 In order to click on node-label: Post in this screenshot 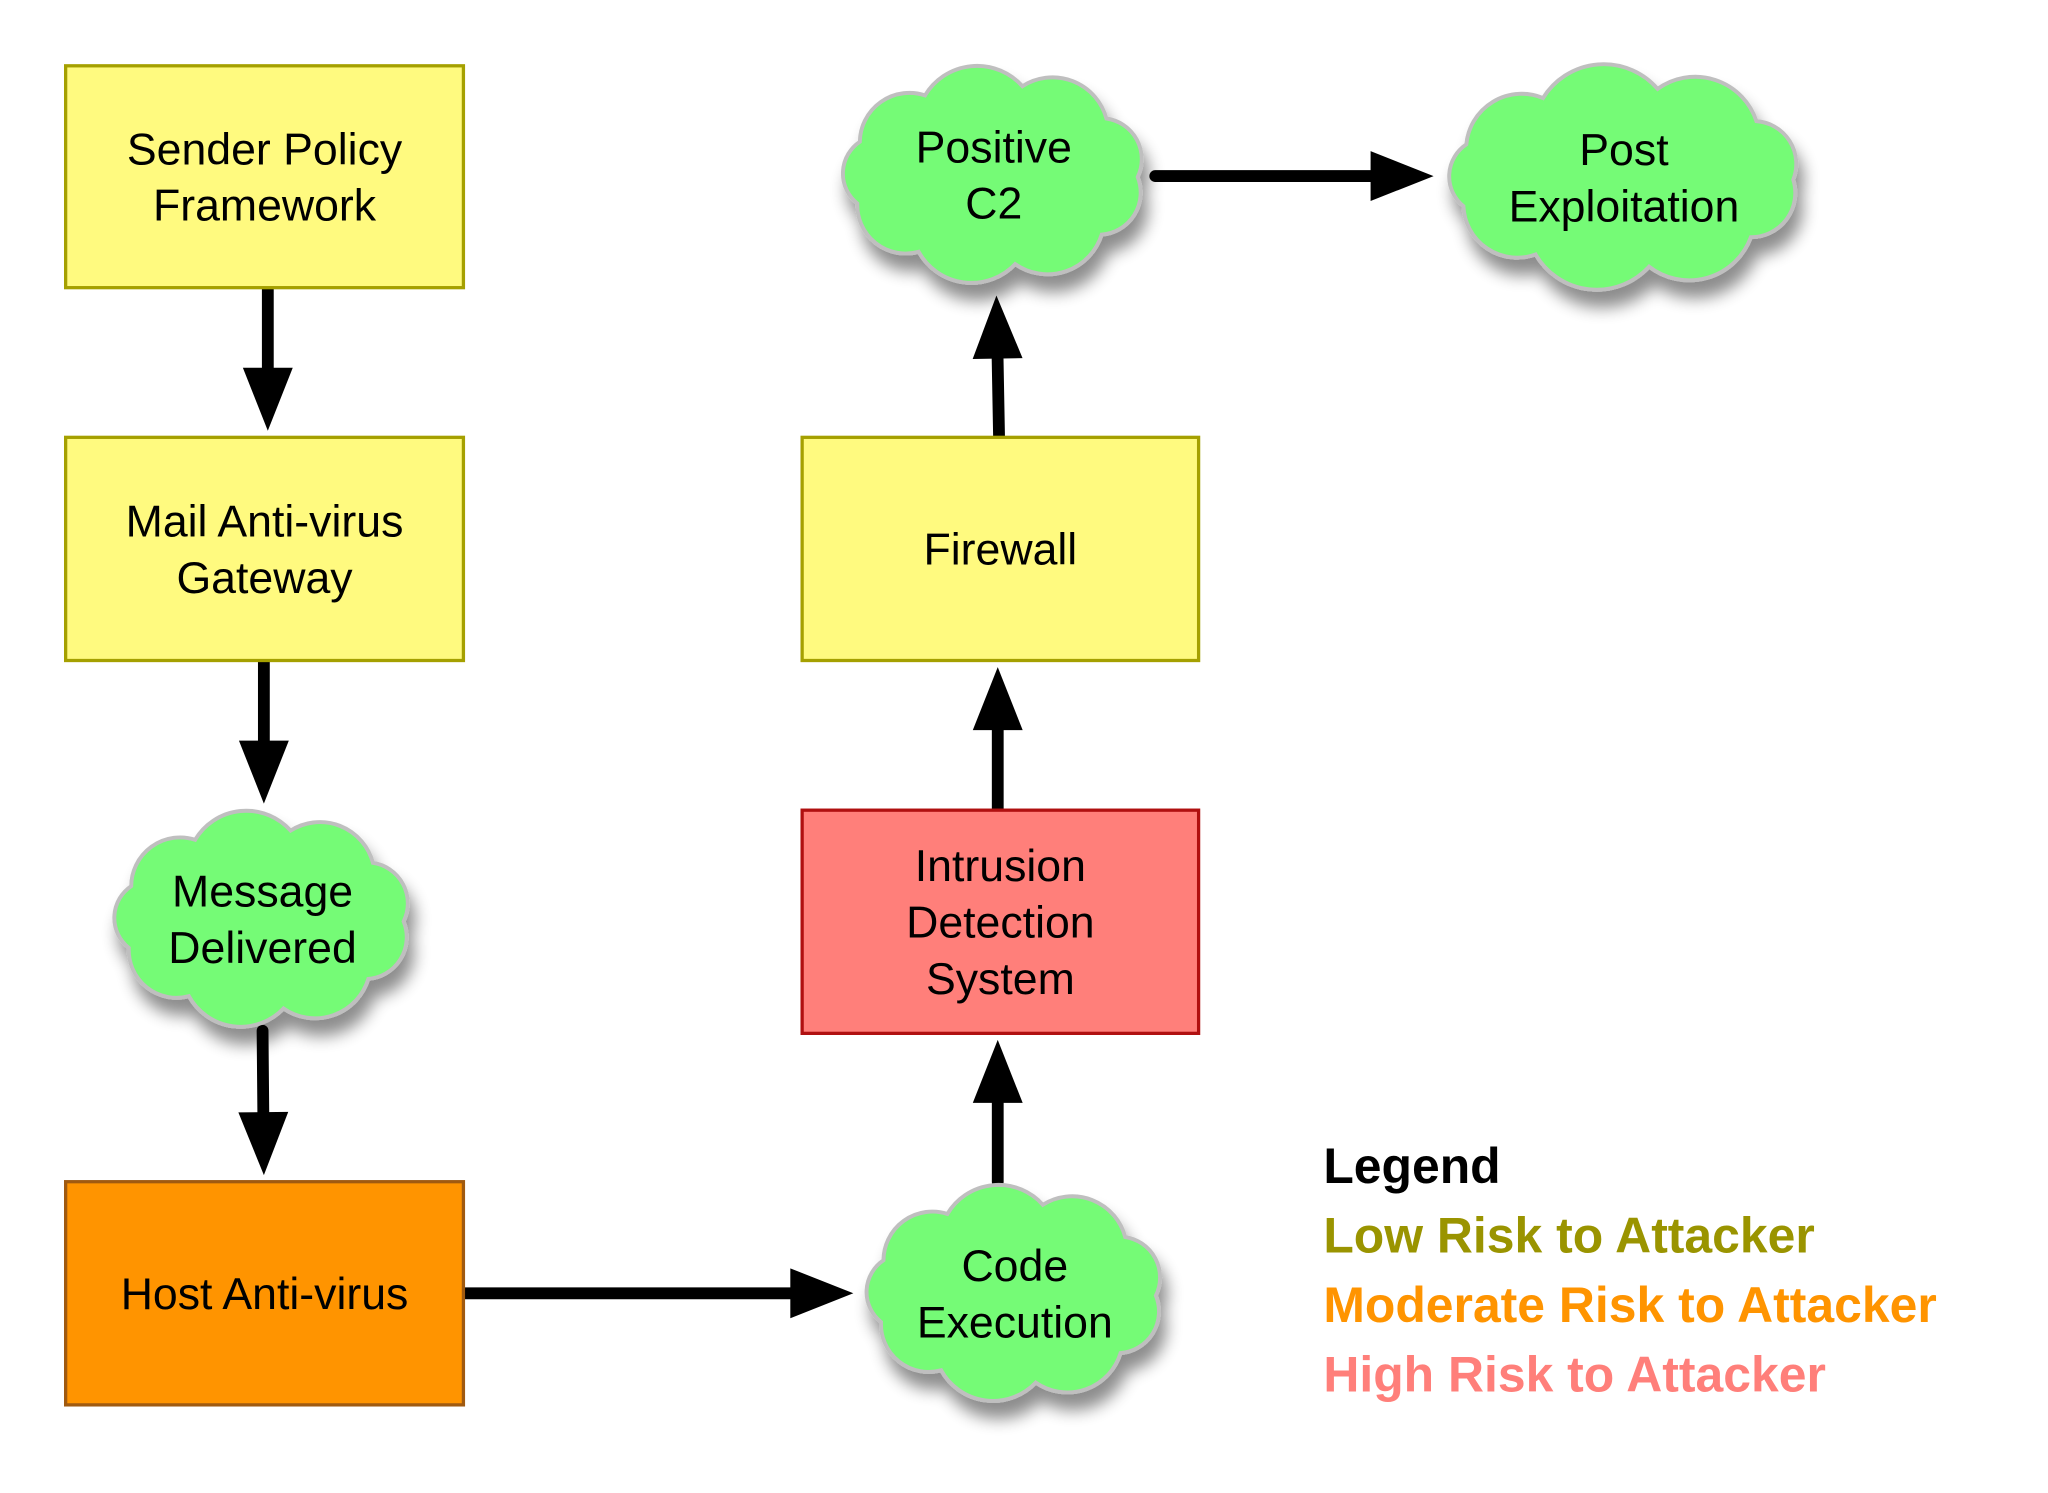, I will do `click(1624, 150)`.